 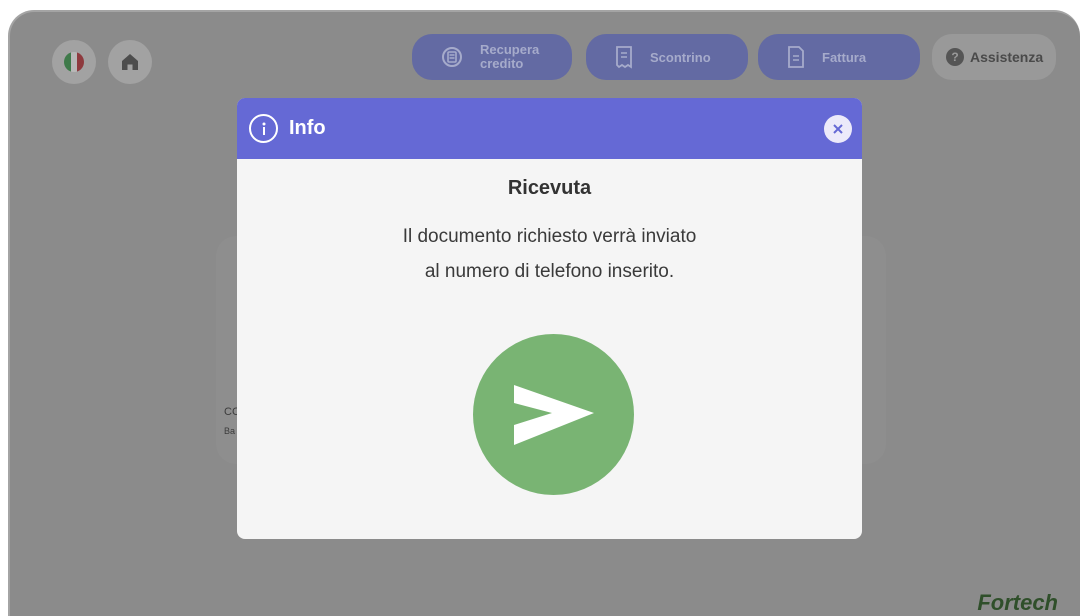 I want to click on send-icon, so click(x=553, y=414).